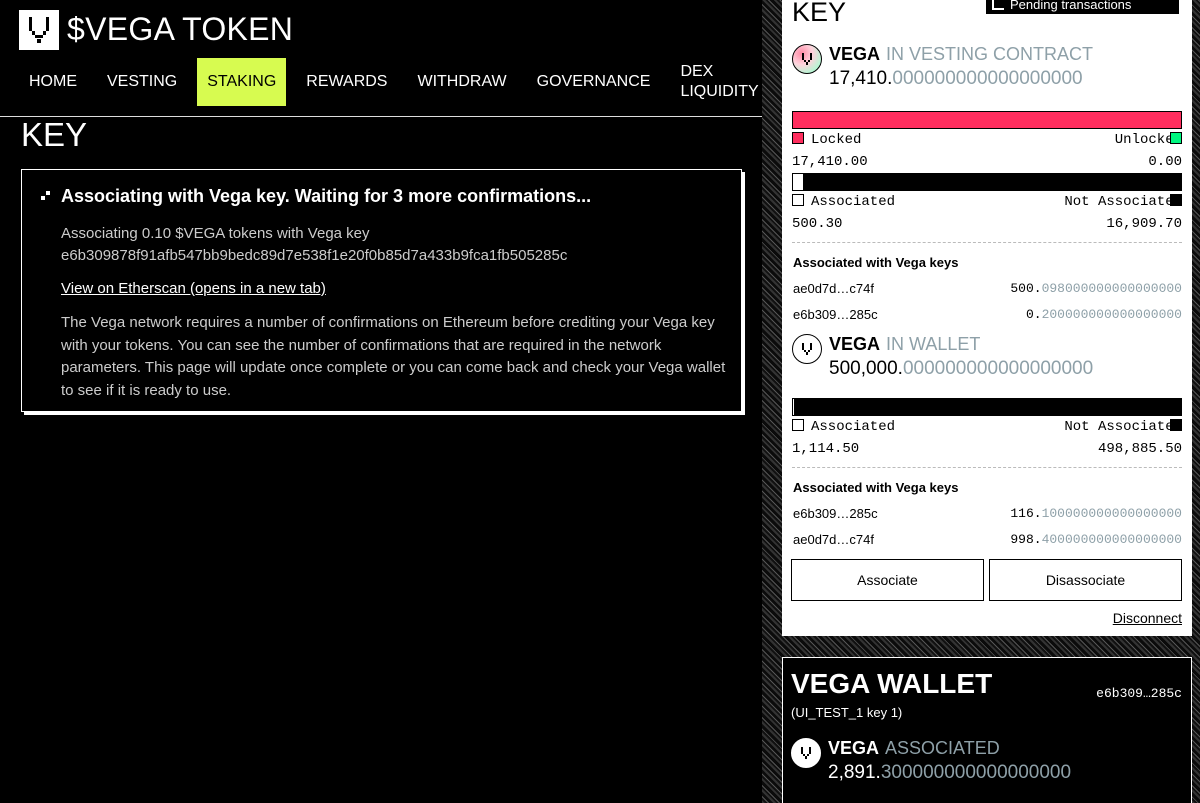 The height and width of the screenshot is (803, 1200). I want to click on vega-logo-icon, so click(39, 30).